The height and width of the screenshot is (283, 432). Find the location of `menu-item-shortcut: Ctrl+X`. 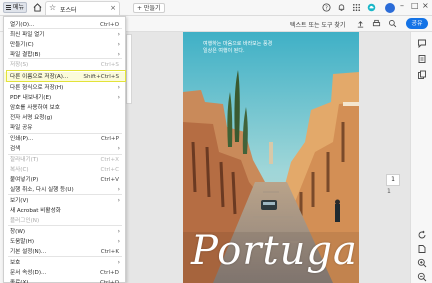

menu-item-shortcut: Ctrl+X is located at coordinates (109, 160).